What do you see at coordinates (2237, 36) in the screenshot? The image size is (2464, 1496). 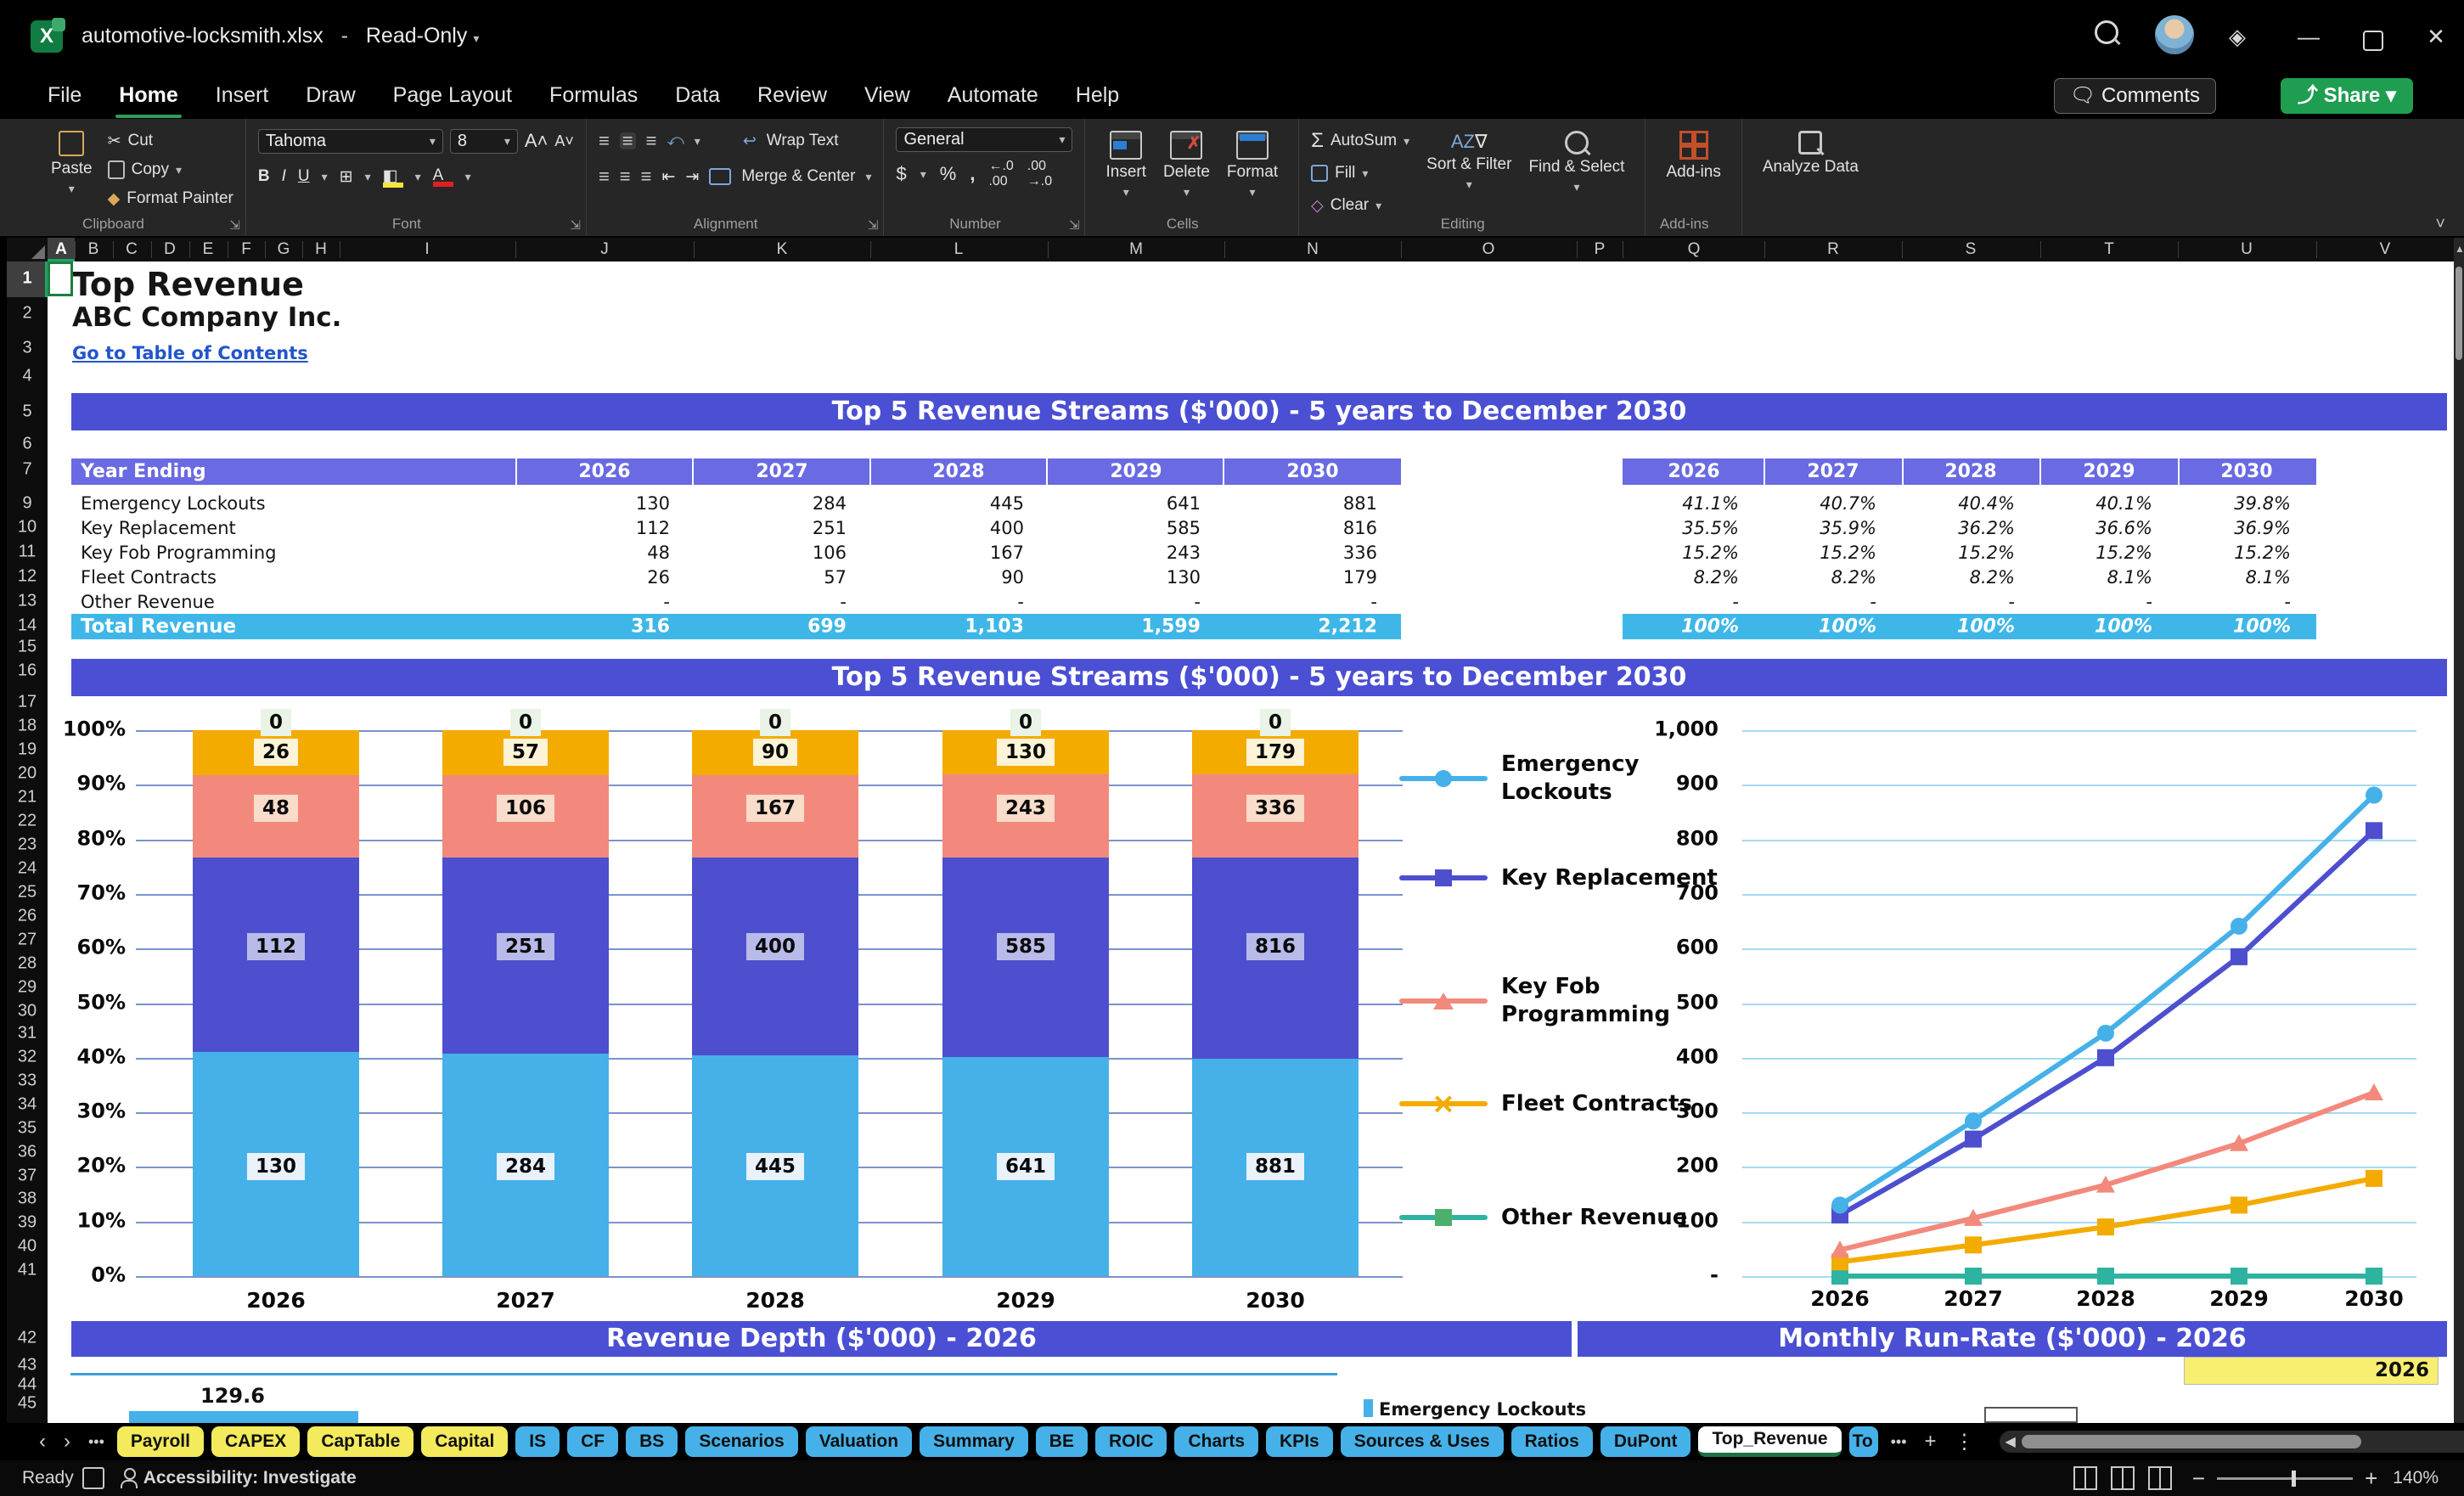 I see `diamond-premium-icon: ◈` at bounding box center [2237, 36].